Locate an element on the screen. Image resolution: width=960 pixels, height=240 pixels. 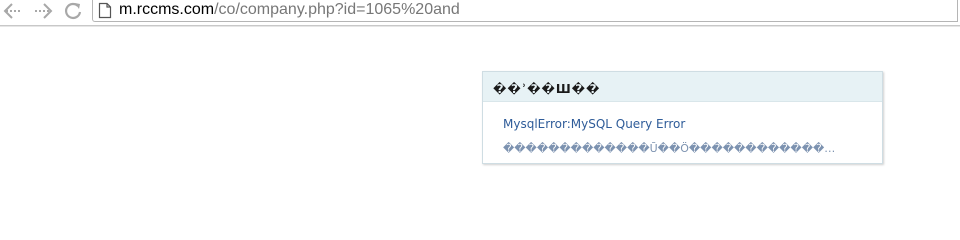
arrow-right-icon is located at coordinates (44, 11).